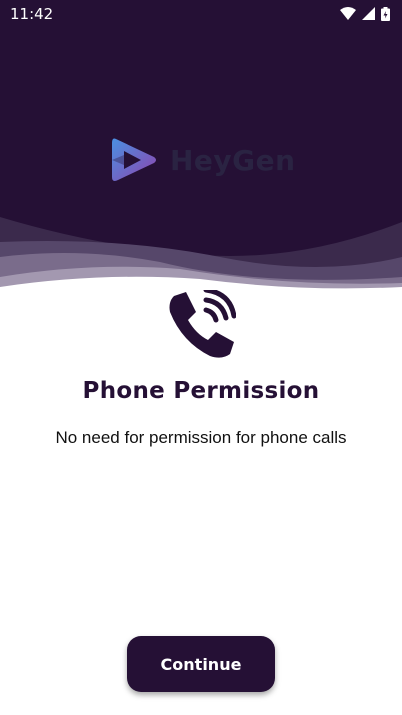 The width and height of the screenshot is (402, 715). What do you see at coordinates (201, 437) in the screenshot?
I see `permission-description: No need for permission for phone calls` at bounding box center [201, 437].